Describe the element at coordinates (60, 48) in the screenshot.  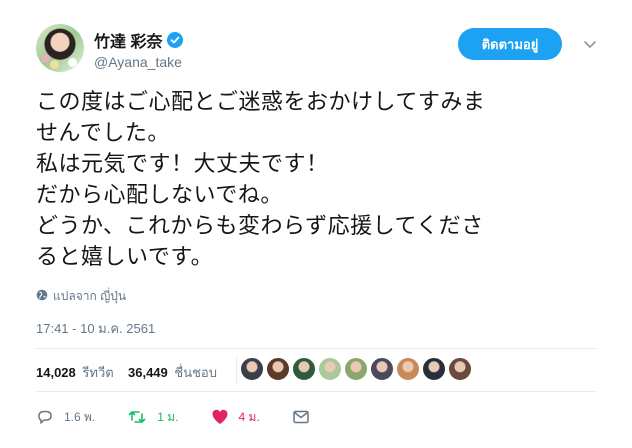
I see `user-avatar` at that location.